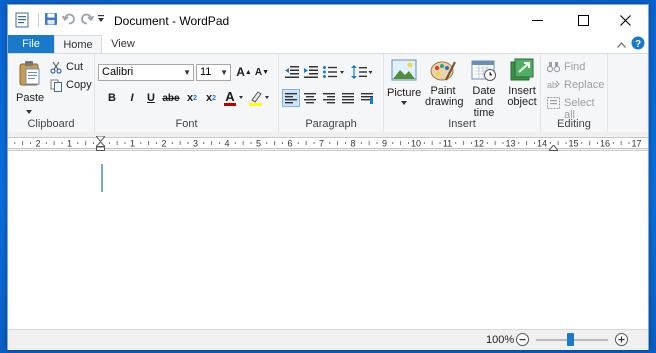 The width and height of the screenshot is (656, 353). Describe the element at coordinates (224, 72) in the screenshot. I see `font-size-dropdown-icon: ▼` at that location.